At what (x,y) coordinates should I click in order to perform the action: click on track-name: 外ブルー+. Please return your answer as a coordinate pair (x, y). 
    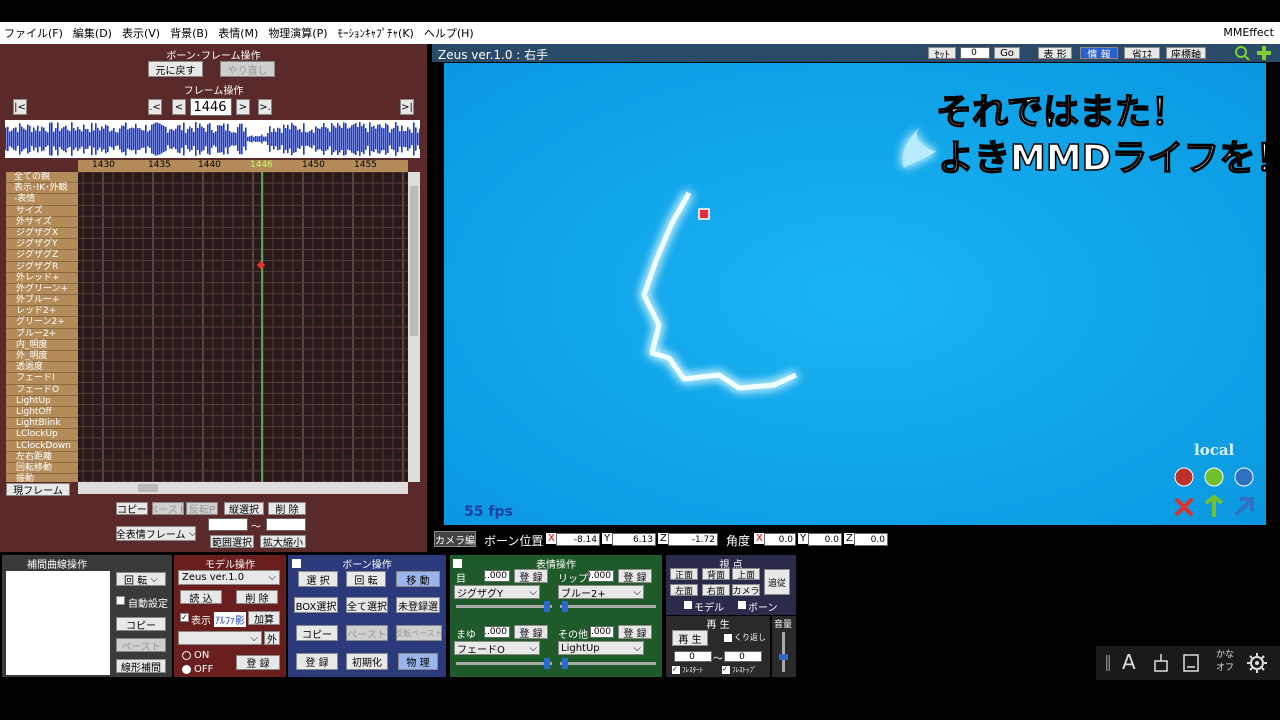
    Looking at the image, I should click on (42, 301).